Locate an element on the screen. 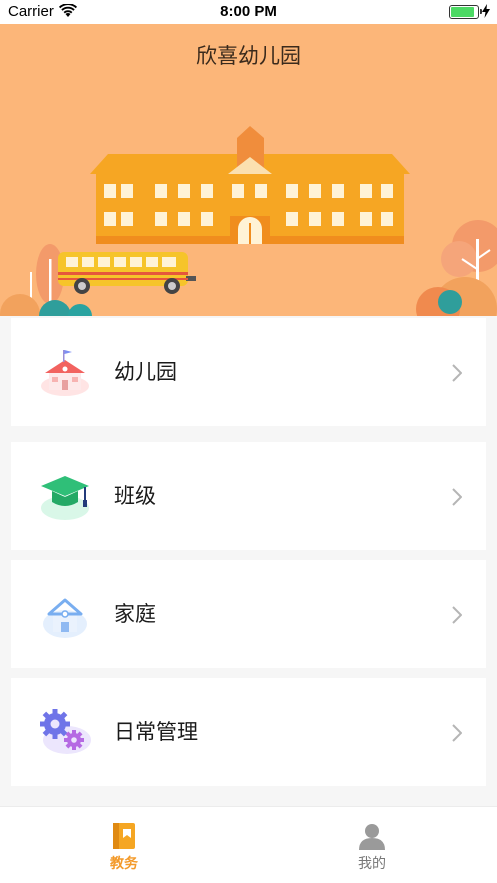 Image resolution: width=497 pixels, height=883 pixels. tab-label: 教务 is located at coordinates (124, 864).